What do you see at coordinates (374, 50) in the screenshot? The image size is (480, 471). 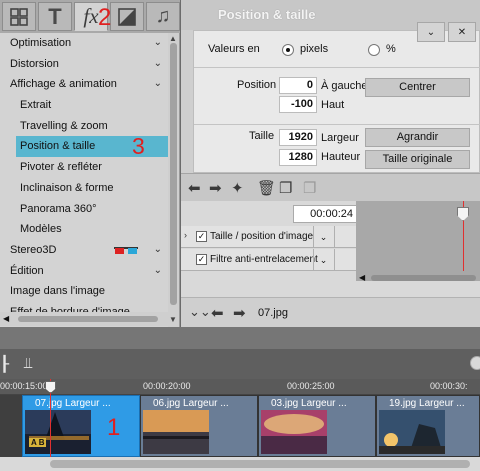 I see `unit-percent-radio` at bounding box center [374, 50].